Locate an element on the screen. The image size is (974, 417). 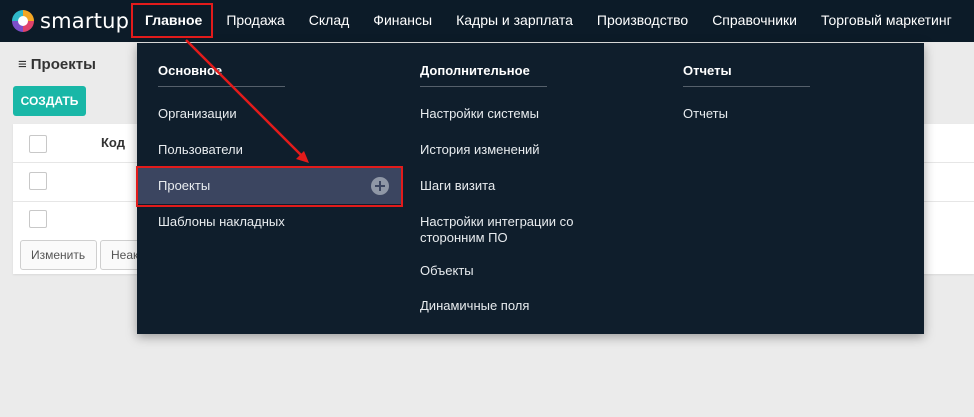
menu-item-obekty: Объекты is located at coordinates (447, 271).